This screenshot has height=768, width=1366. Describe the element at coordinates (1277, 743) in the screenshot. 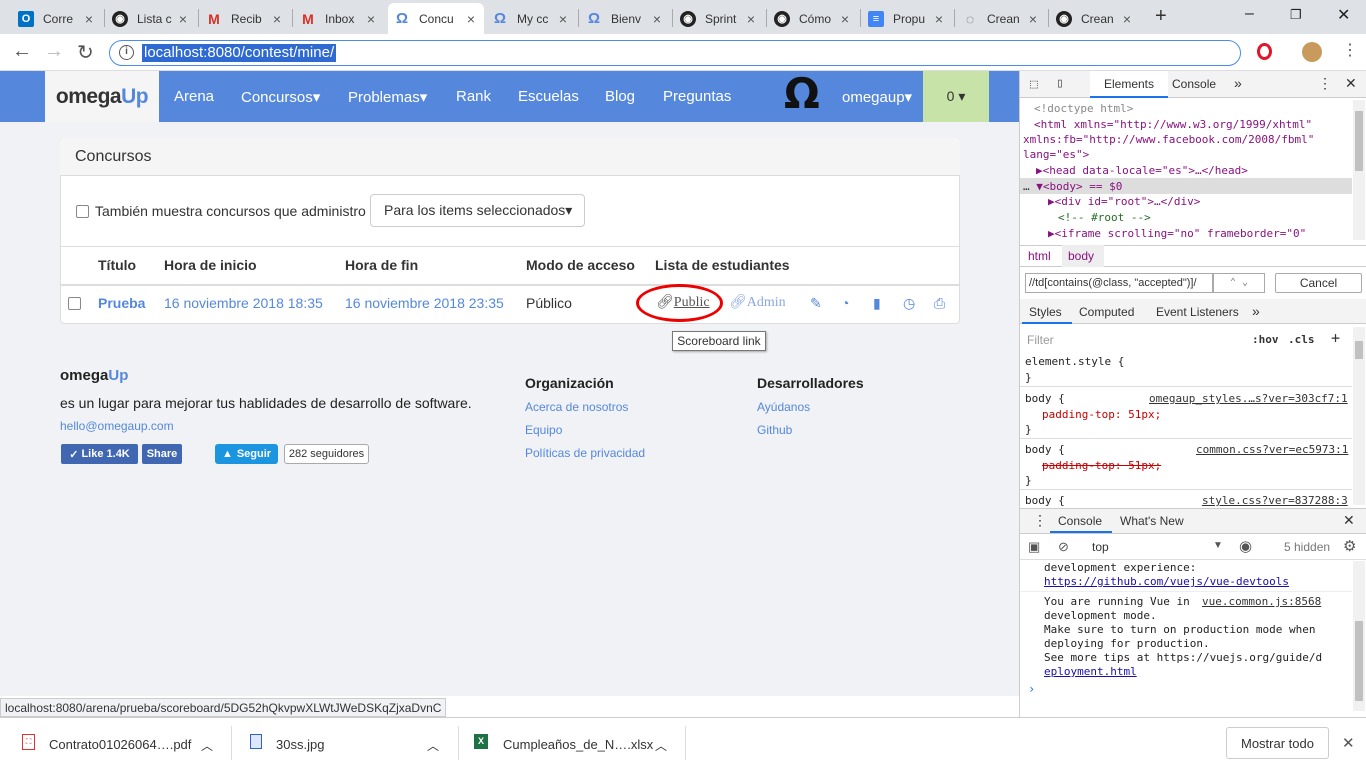

I see `show-all-downloads-button: Mostrar todo` at that location.